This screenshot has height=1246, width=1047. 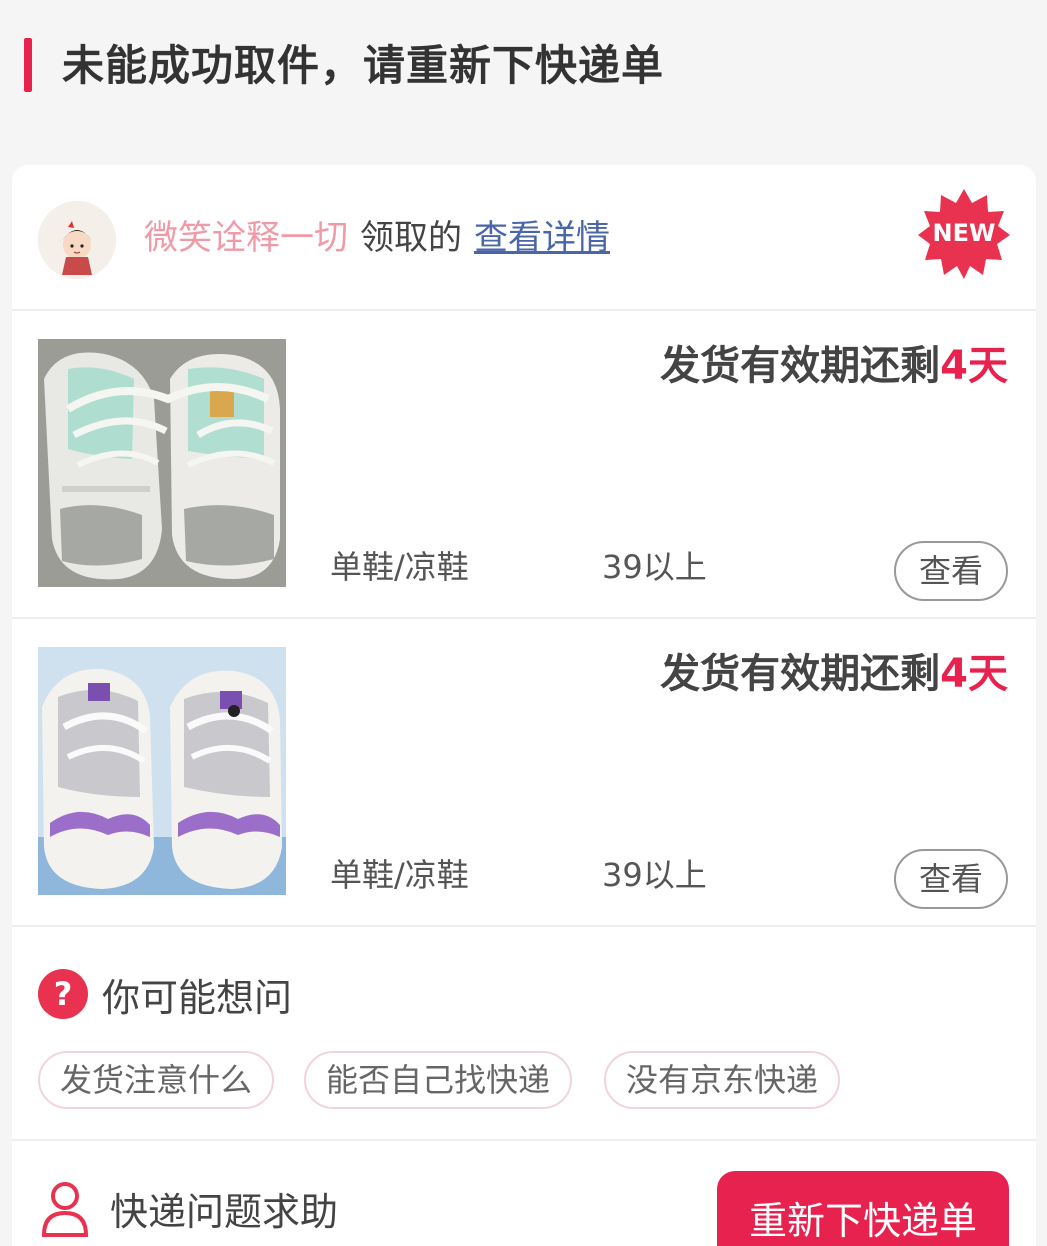 I want to click on new-badge: NEW, so click(x=964, y=233).